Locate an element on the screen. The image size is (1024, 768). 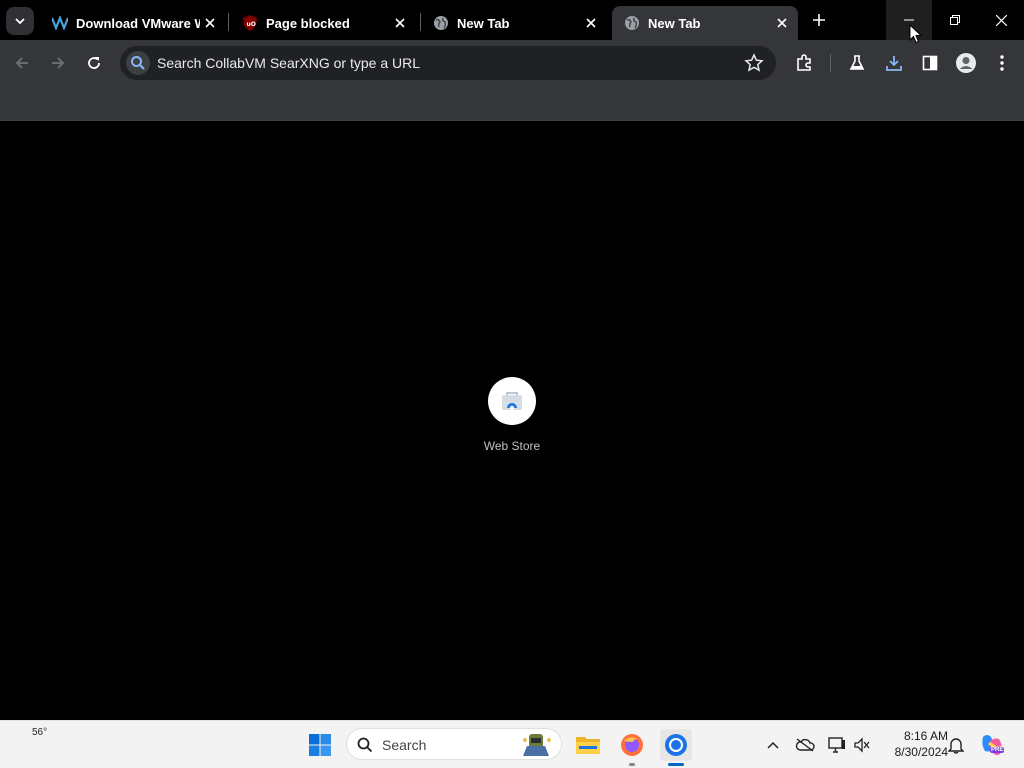
reload-icon is located at coordinates (94, 63).